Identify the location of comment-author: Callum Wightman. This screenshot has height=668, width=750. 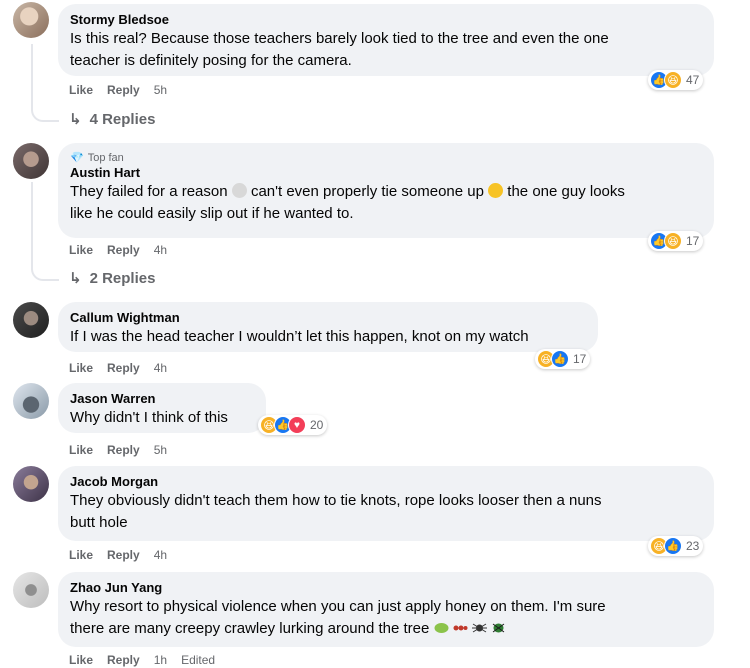
(328, 318).